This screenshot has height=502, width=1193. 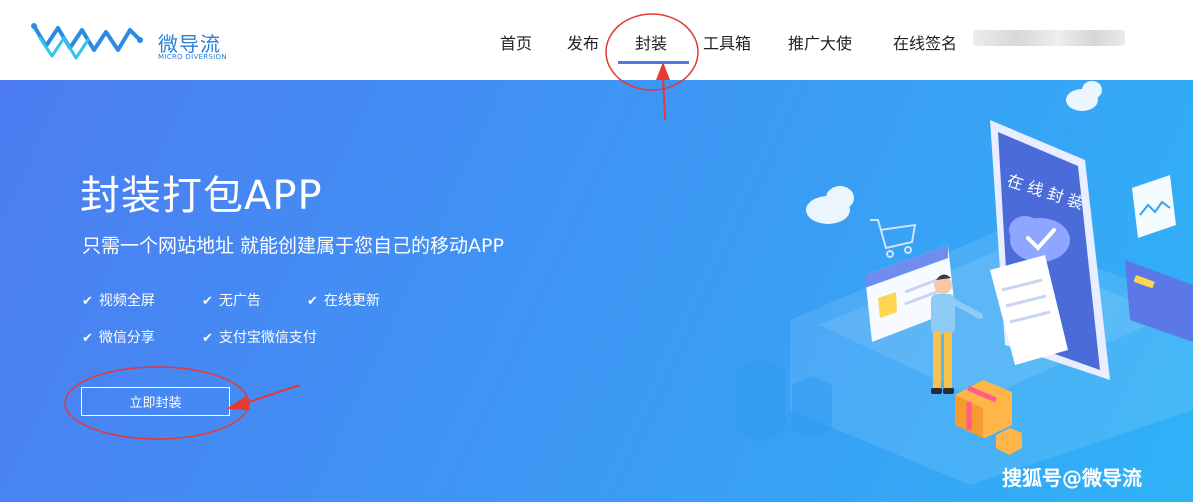 I want to click on nav-item-promoter: 推广大使, so click(x=820, y=42).